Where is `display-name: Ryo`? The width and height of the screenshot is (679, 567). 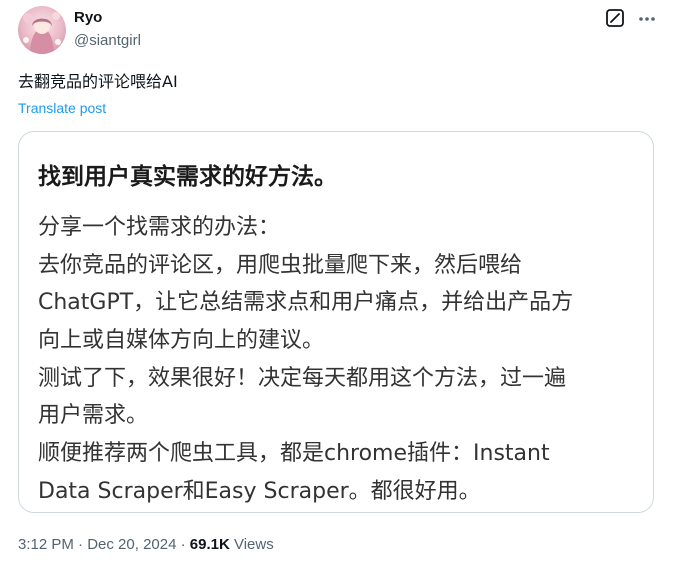 display-name: Ryo is located at coordinates (88, 18).